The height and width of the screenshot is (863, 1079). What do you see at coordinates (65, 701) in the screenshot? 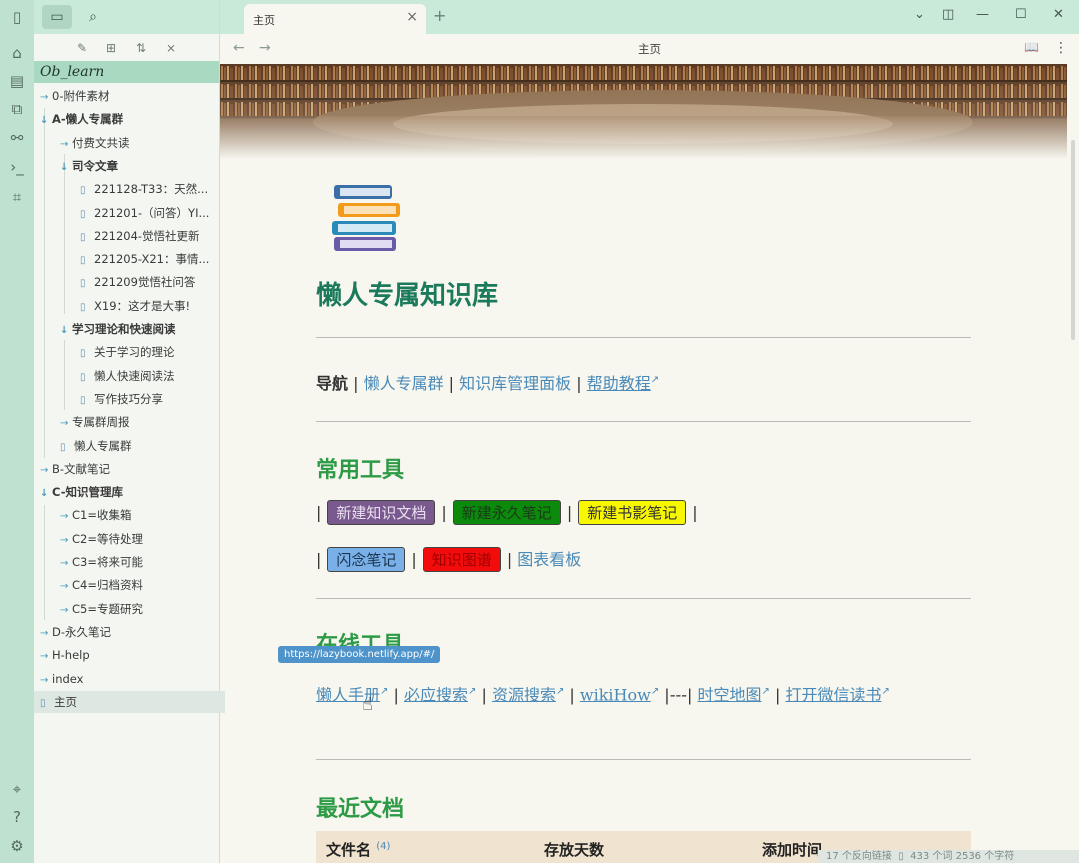
I see `tree-item-label: 主页` at bounding box center [65, 701].